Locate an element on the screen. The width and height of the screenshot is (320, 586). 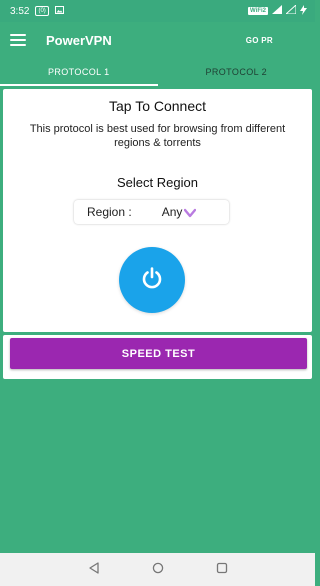
speed-test-card: SPEED TEST is located at coordinates (157, 357).